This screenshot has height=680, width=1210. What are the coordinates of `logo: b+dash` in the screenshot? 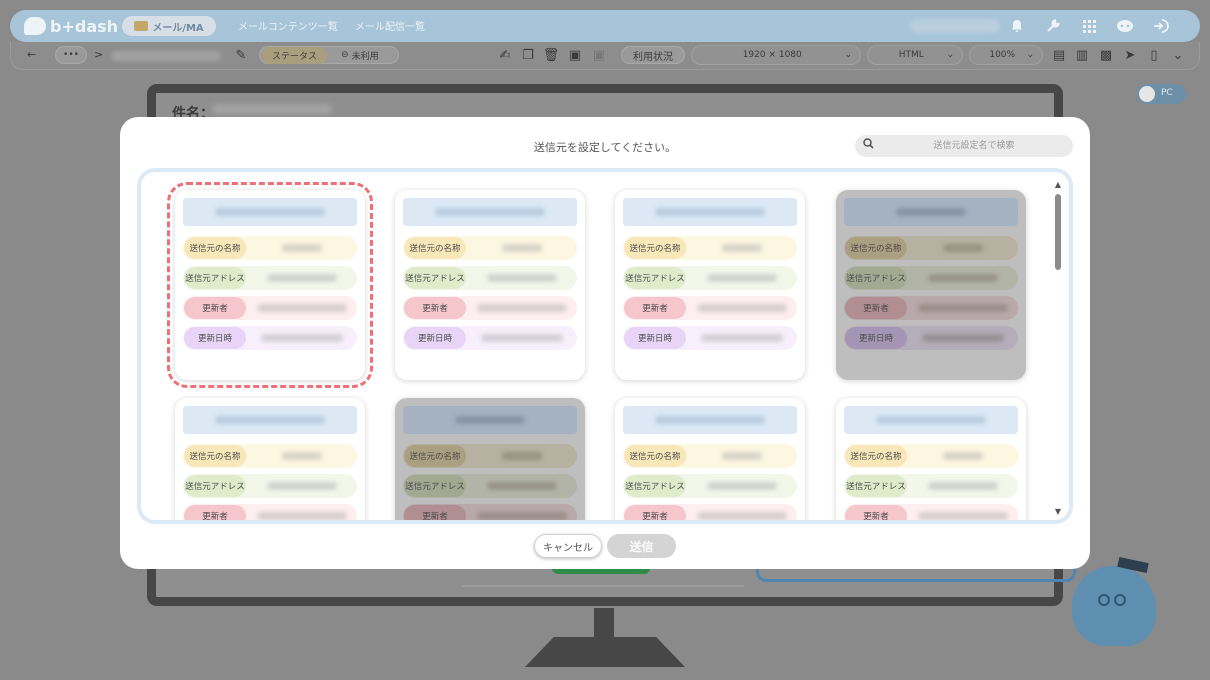 It's located at (71, 26).